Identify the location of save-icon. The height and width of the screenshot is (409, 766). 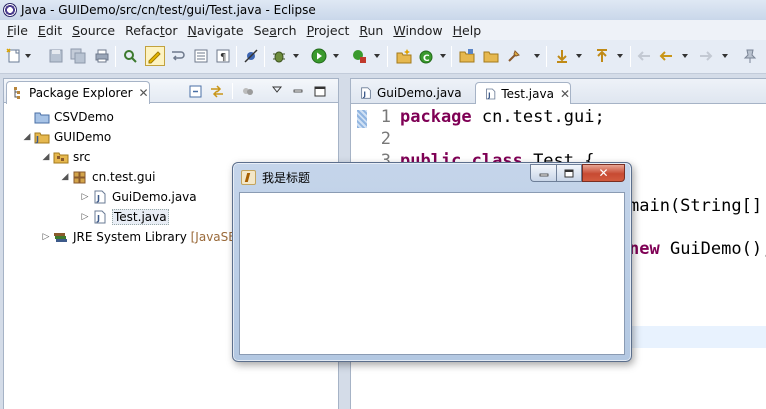
(56, 56).